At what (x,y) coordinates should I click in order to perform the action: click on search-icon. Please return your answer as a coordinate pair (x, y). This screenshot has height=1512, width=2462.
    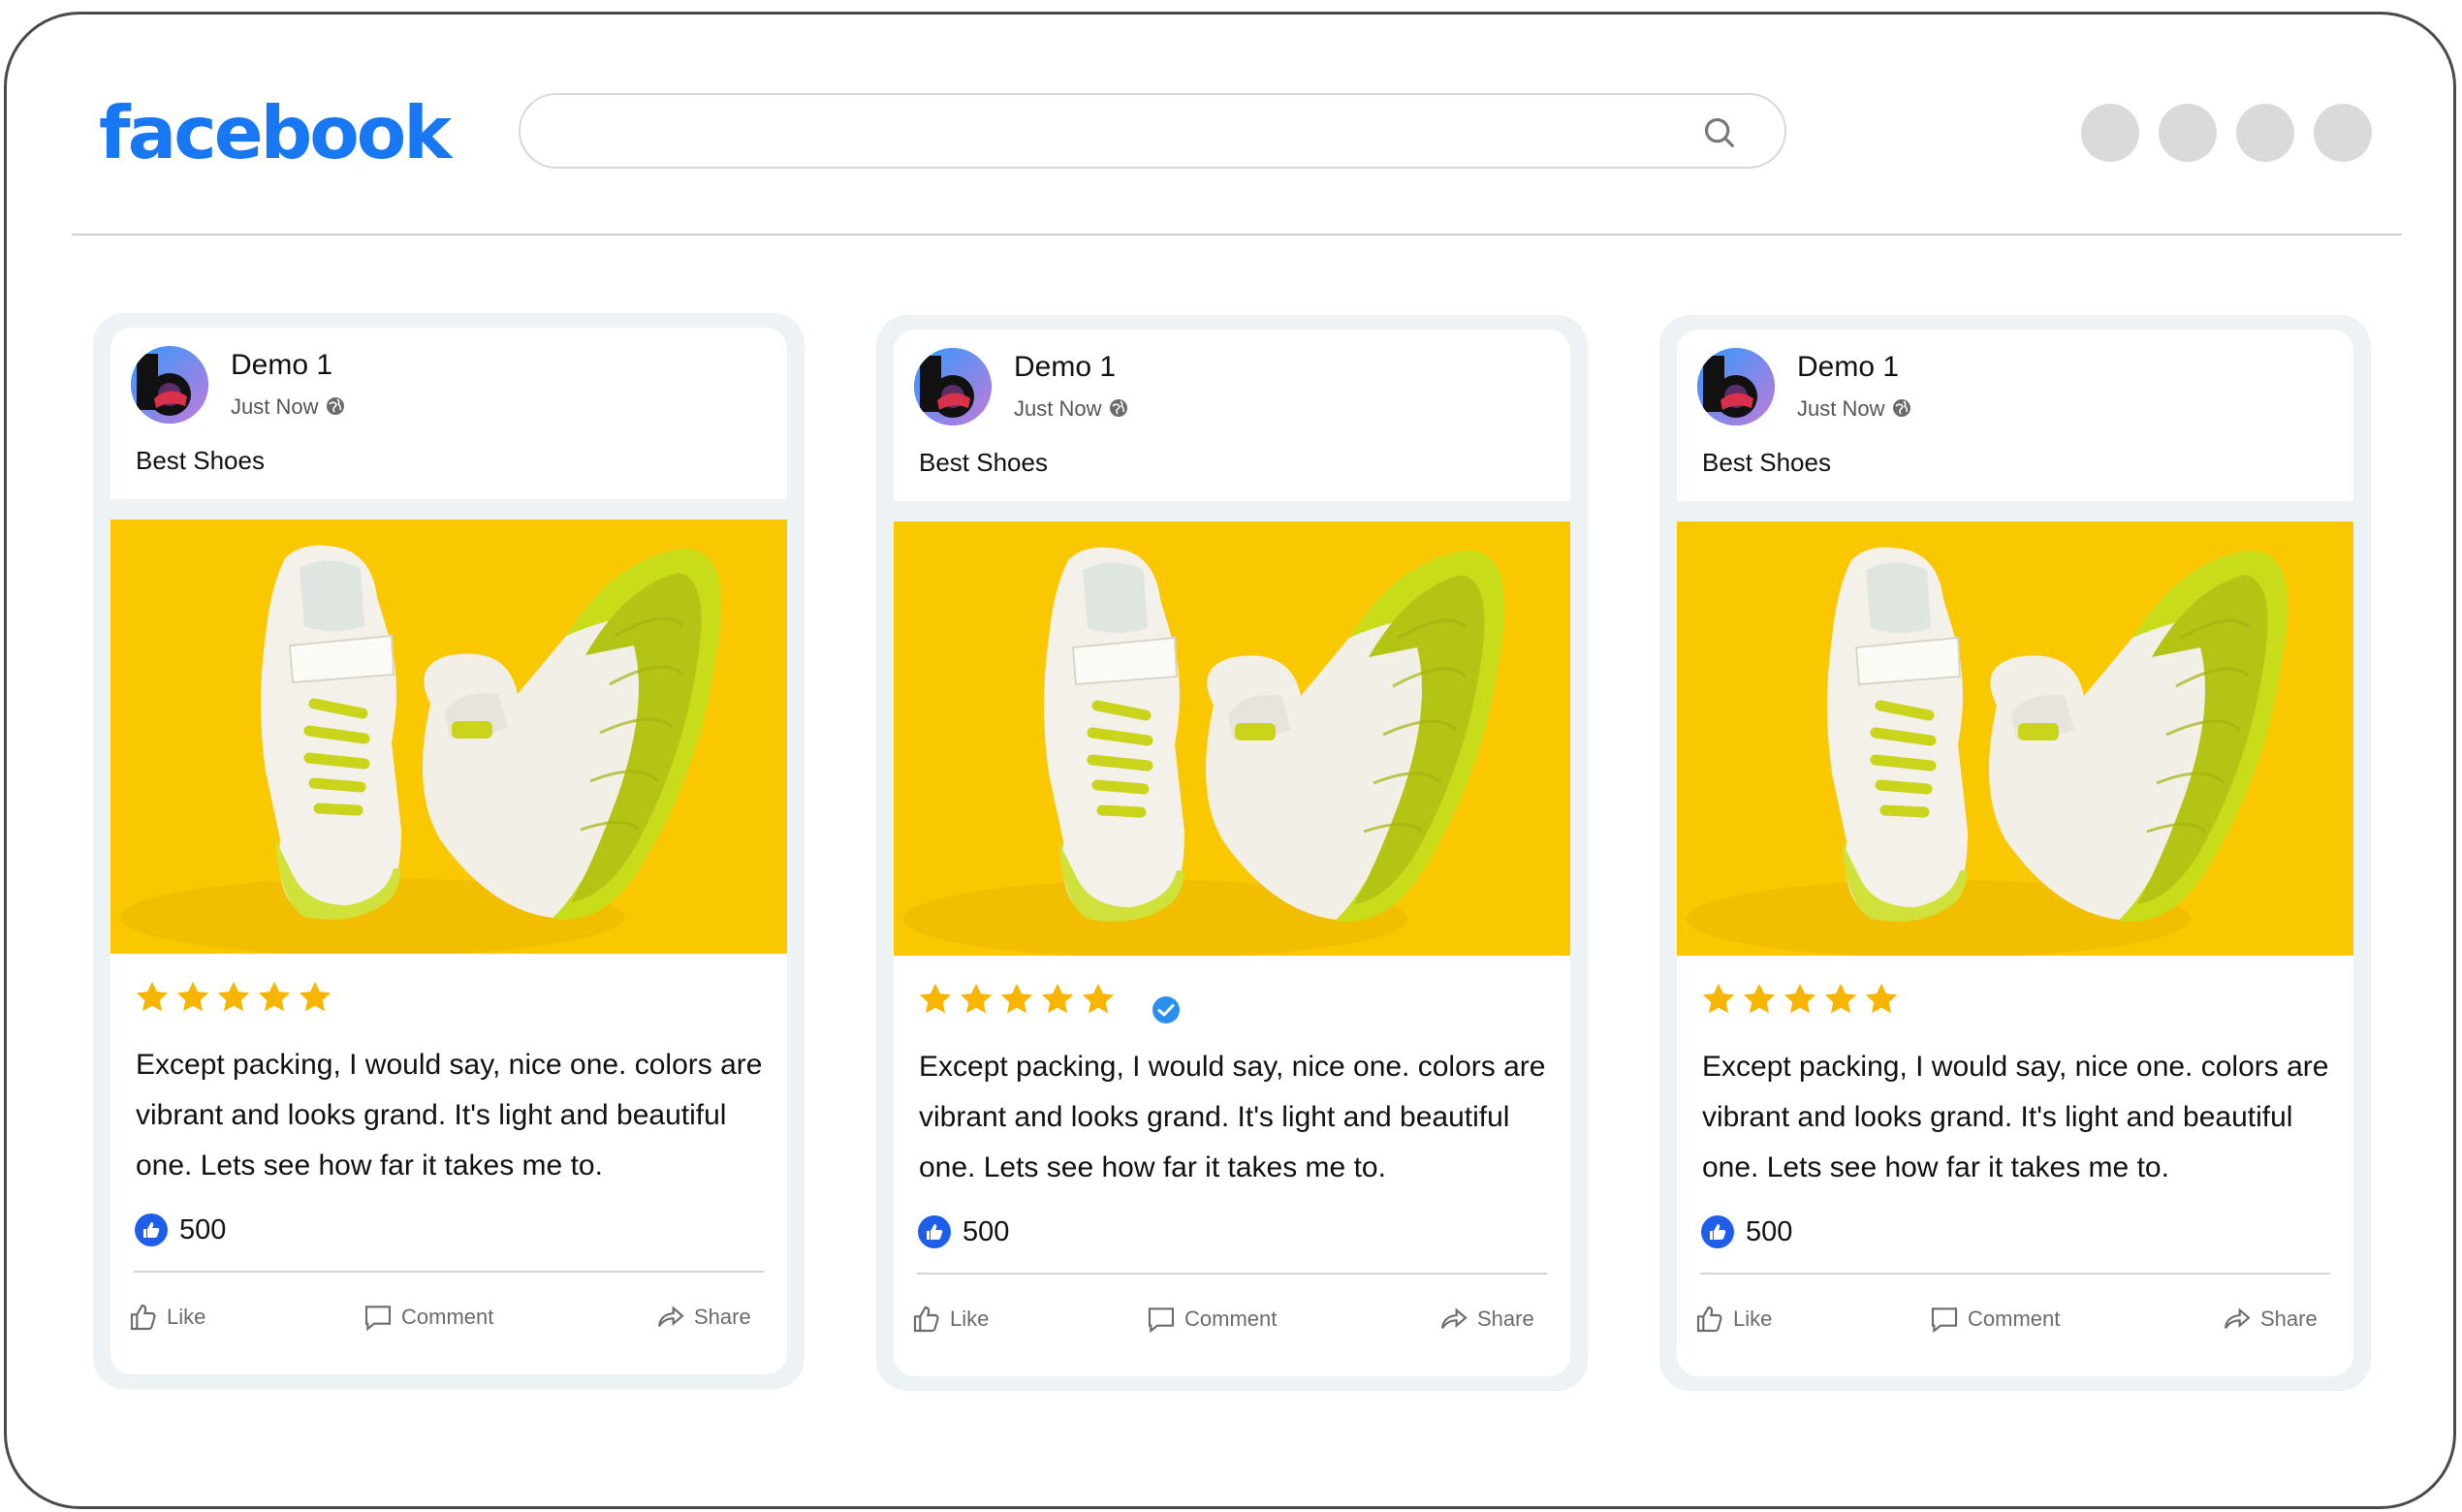
    Looking at the image, I should click on (1719, 132).